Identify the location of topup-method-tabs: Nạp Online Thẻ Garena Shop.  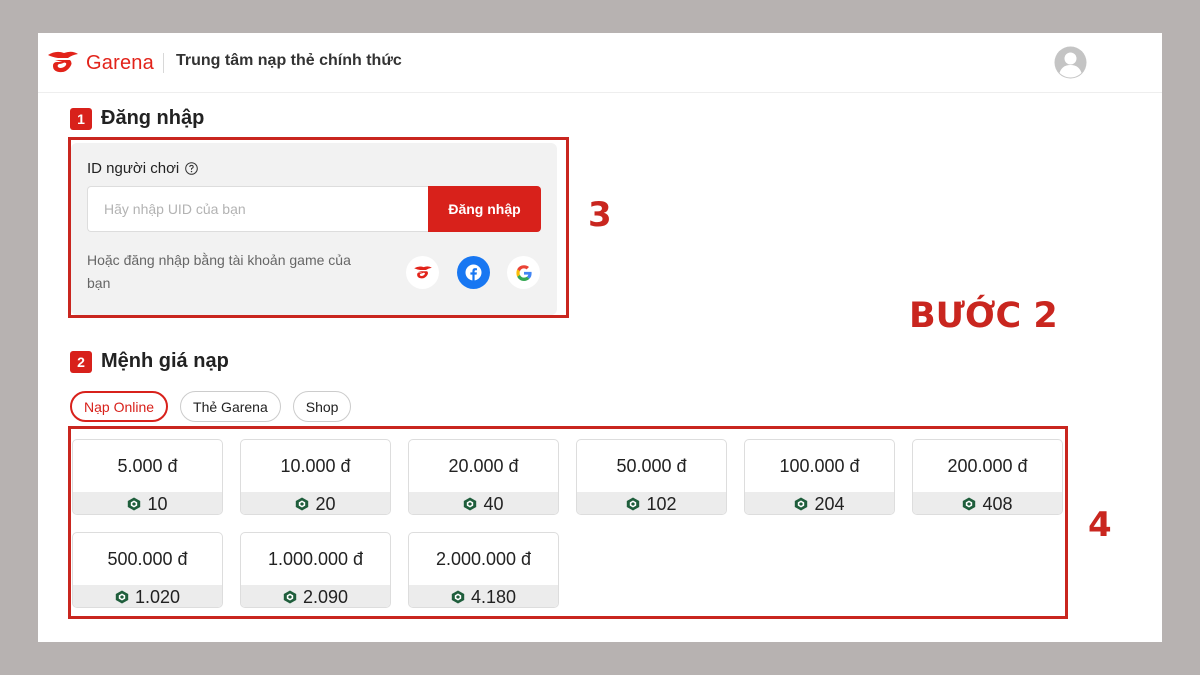
(216, 406).